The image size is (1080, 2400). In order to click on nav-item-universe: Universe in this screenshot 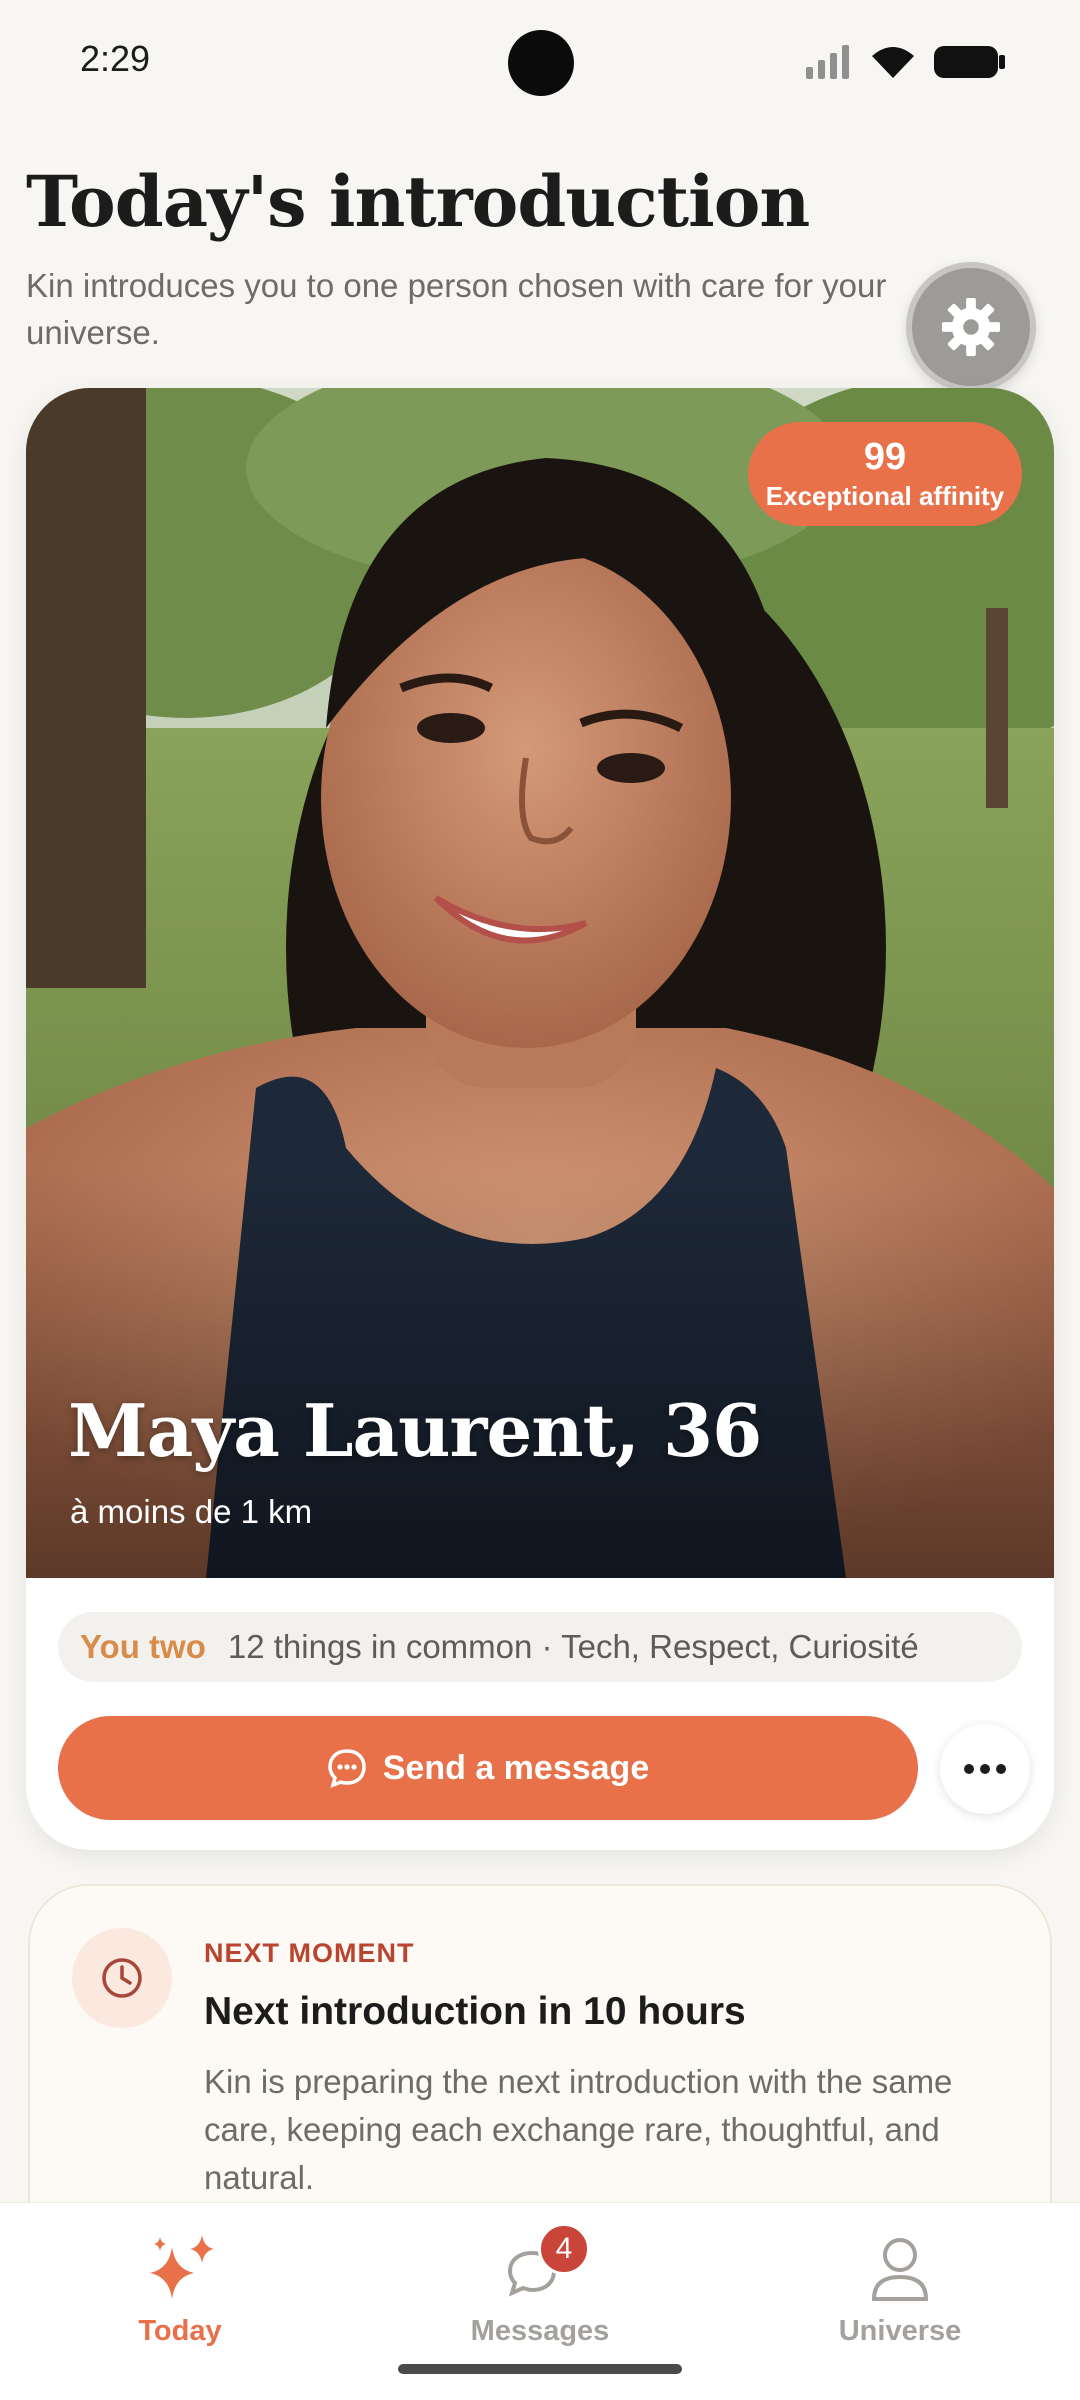, I will do `click(900, 2290)`.